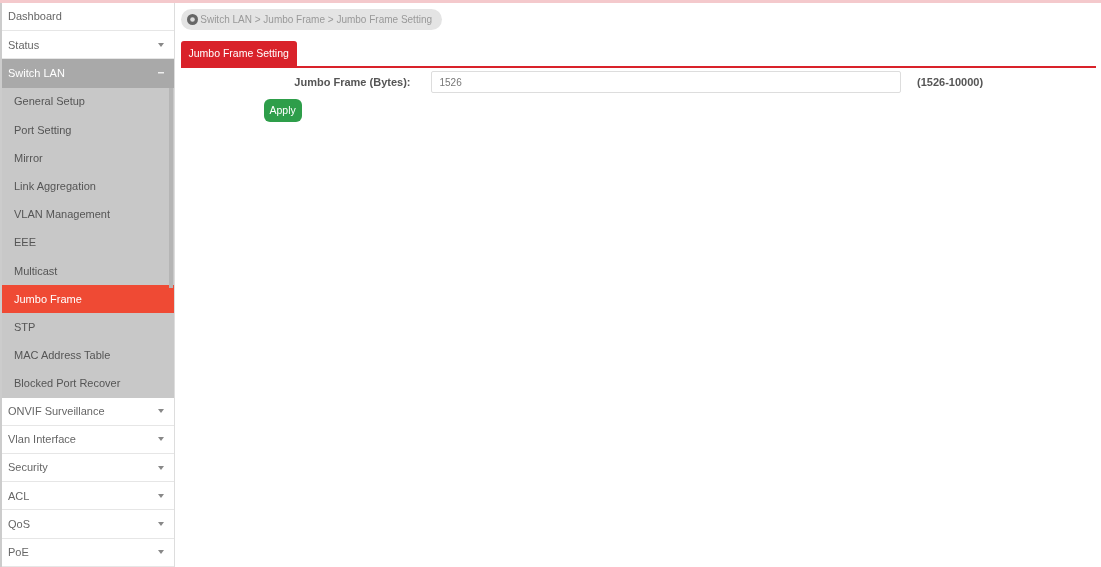  Describe the element at coordinates (238, 53) in the screenshot. I see `tab: Jumbo Frame Setting` at that location.